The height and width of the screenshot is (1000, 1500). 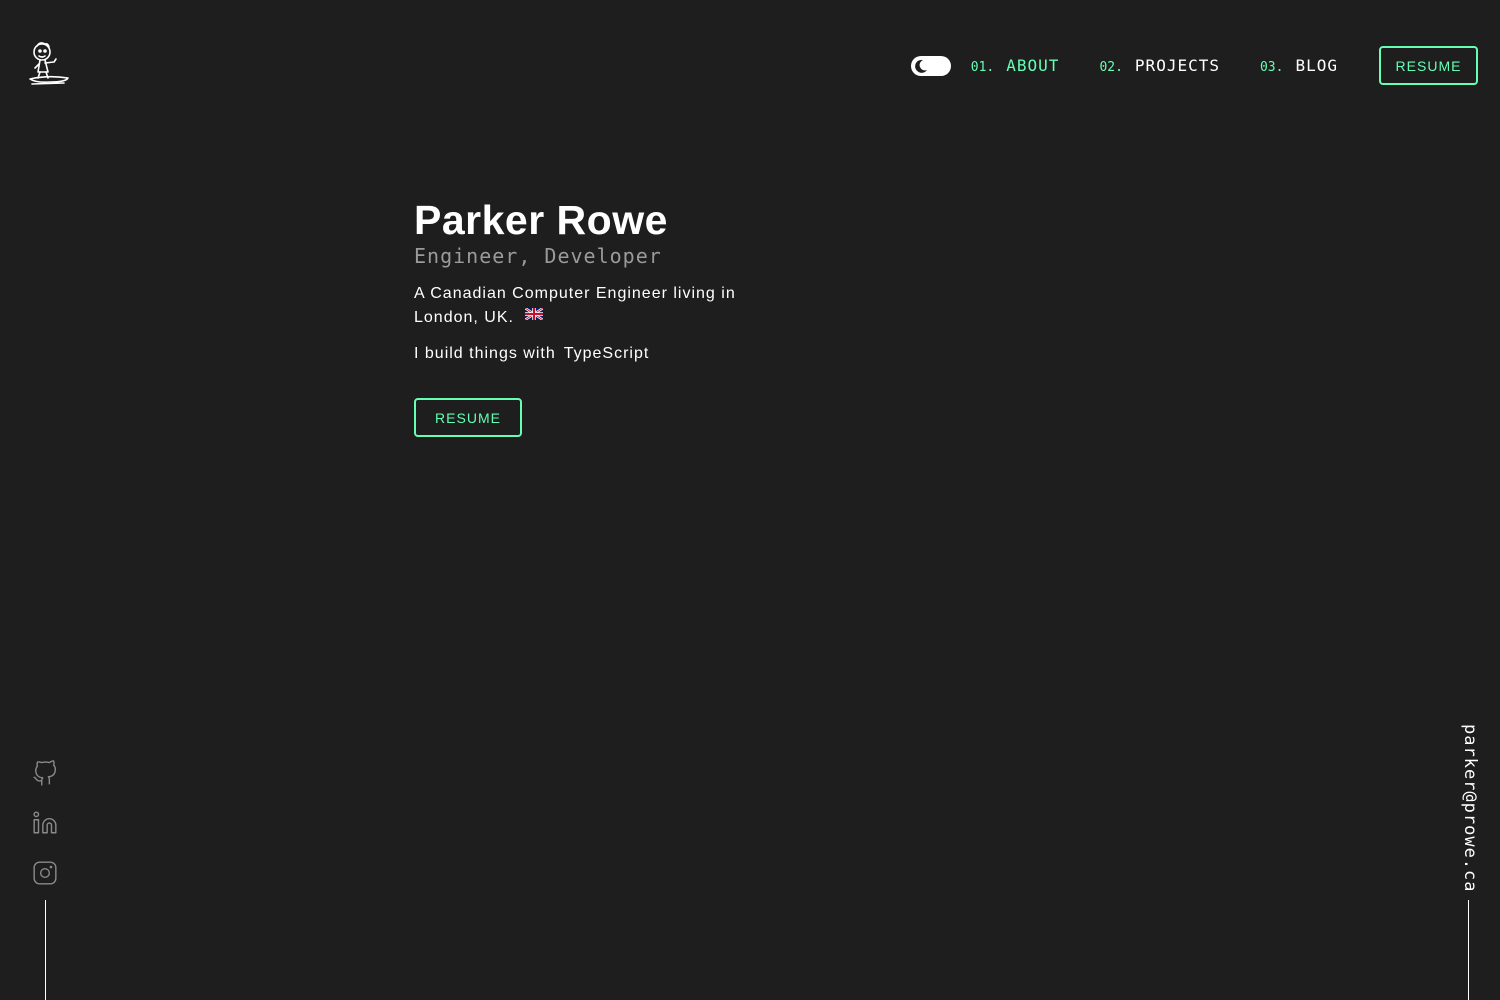 I want to click on nav-projects-label: PROJECTS, so click(x=1177, y=65).